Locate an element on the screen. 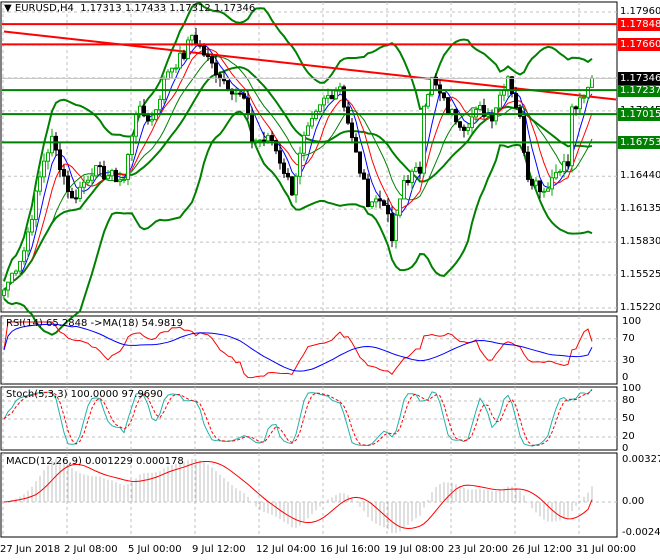  current-price-tag: 1.17346 is located at coordinates (639, 79).